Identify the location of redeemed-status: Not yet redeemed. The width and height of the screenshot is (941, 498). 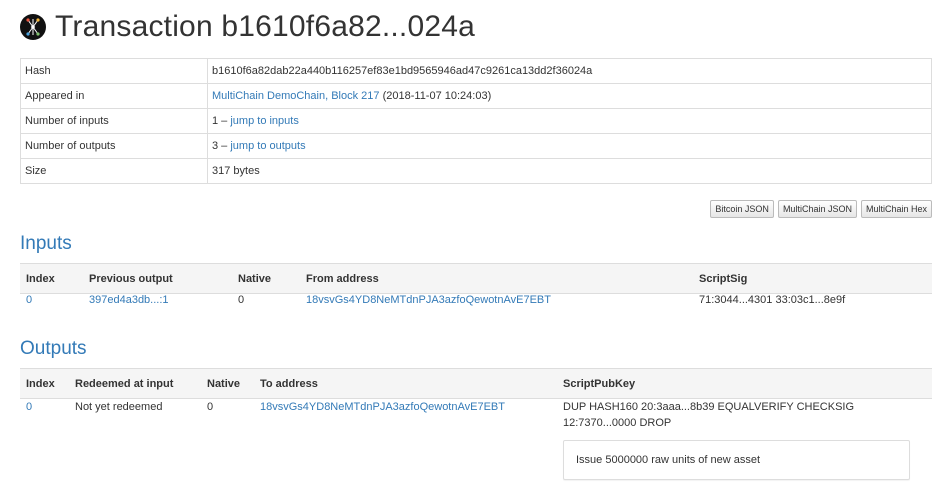
(119, 407).